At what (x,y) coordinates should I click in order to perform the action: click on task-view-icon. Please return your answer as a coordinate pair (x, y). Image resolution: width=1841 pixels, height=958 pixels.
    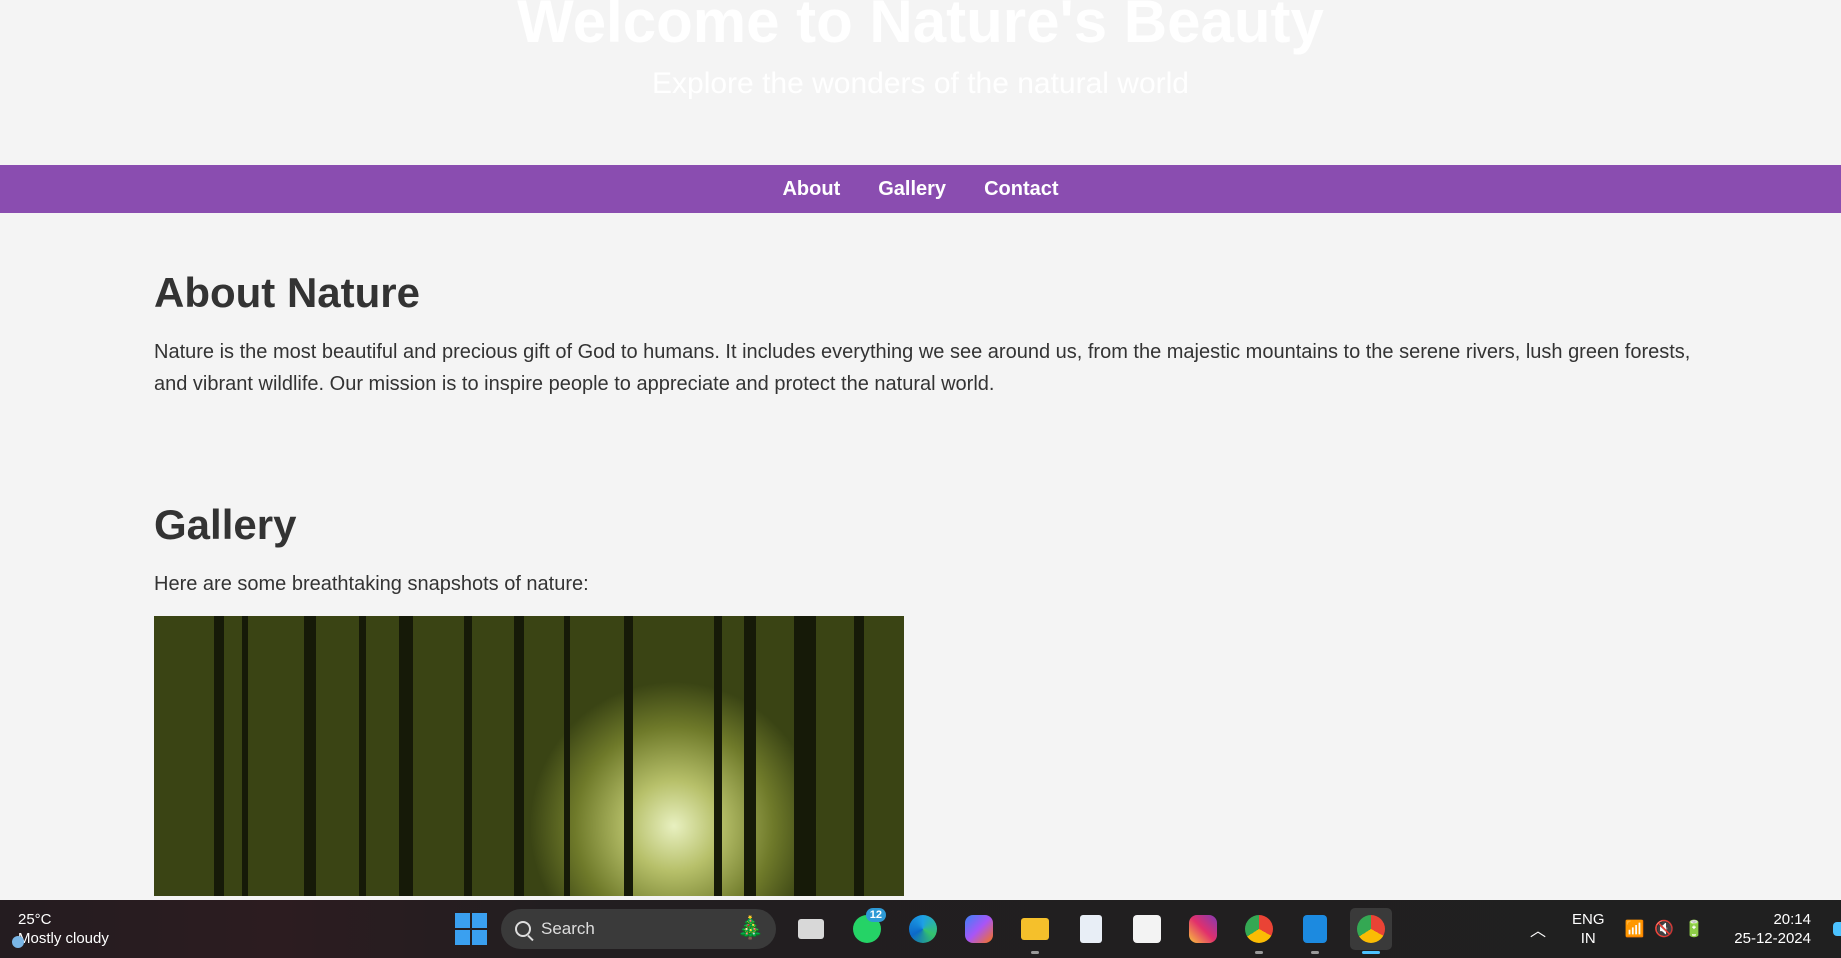
    Looking at the image, I should click on (811, 929).